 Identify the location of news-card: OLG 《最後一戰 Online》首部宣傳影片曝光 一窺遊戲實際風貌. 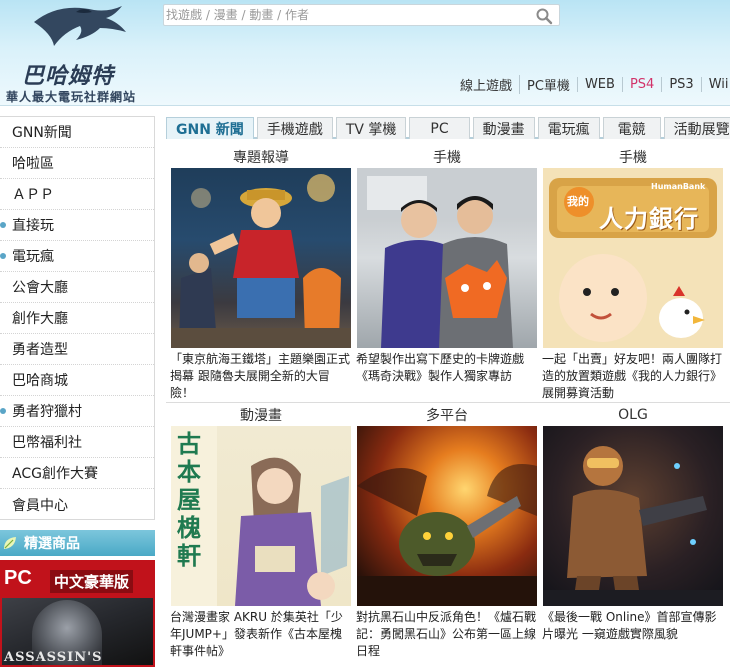
(633, 533).